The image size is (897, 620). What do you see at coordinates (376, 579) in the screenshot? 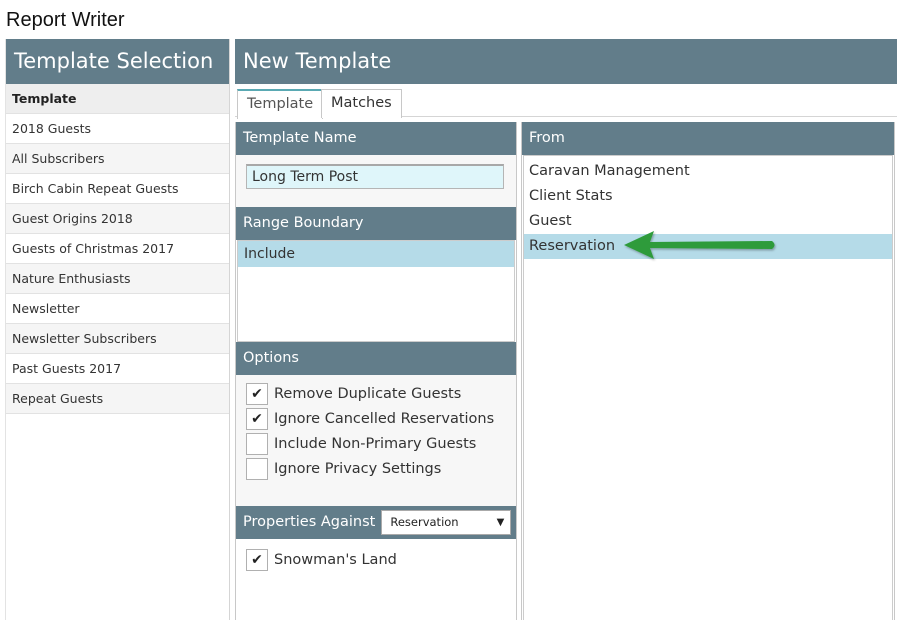
I see `properties-list: ✔ Snowman's Land` at bounding box center [376, 579].